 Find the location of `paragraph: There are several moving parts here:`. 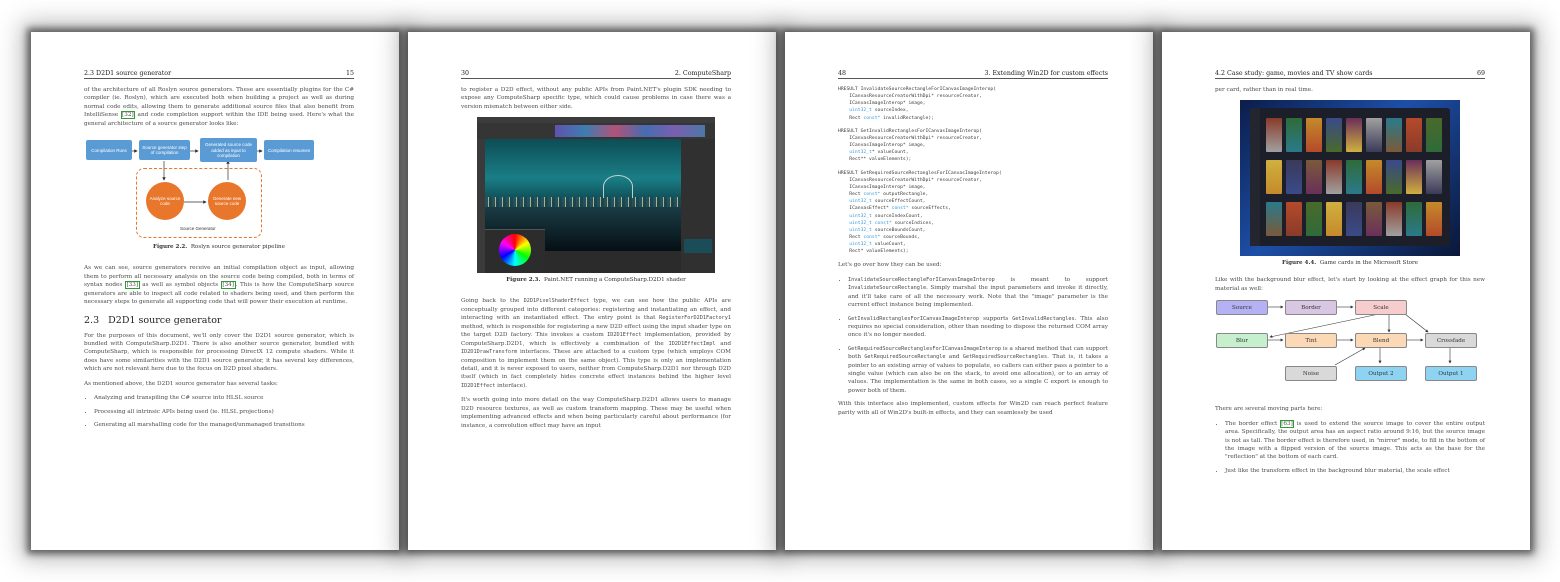

paragraph: There are several moving parts here: is located at coordinates (1269, 409).